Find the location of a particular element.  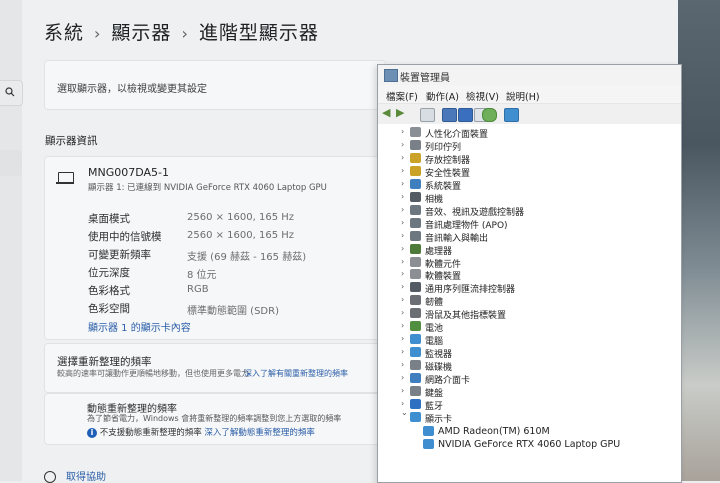

adapter-properties-link: 顯示器 1 的顯示卡內容 is located at coordinates (139, 326).